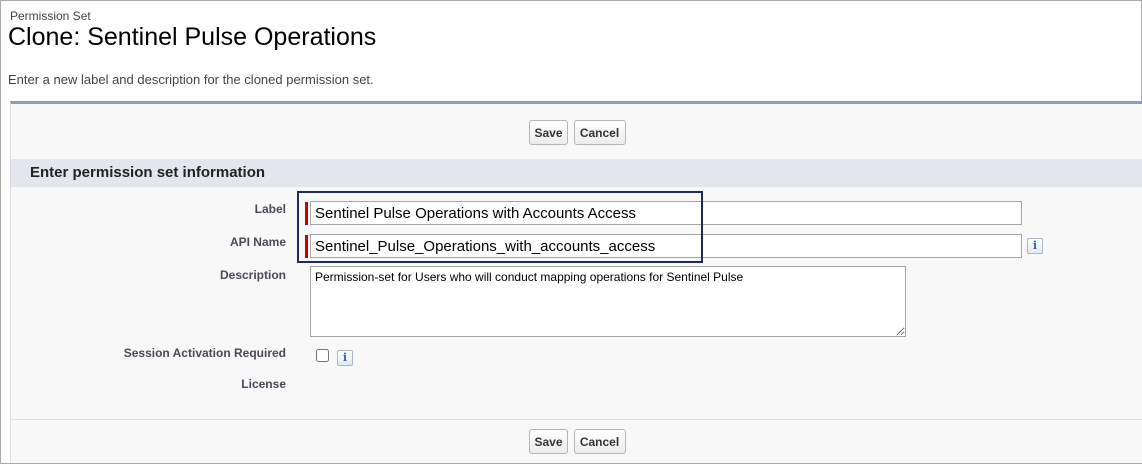 This screenshot has width=1142, height=464. What do you see at coordinates (322, 355) in the screenshot?
I see `session-activation-checkbox` at bounding box center [322, 355].